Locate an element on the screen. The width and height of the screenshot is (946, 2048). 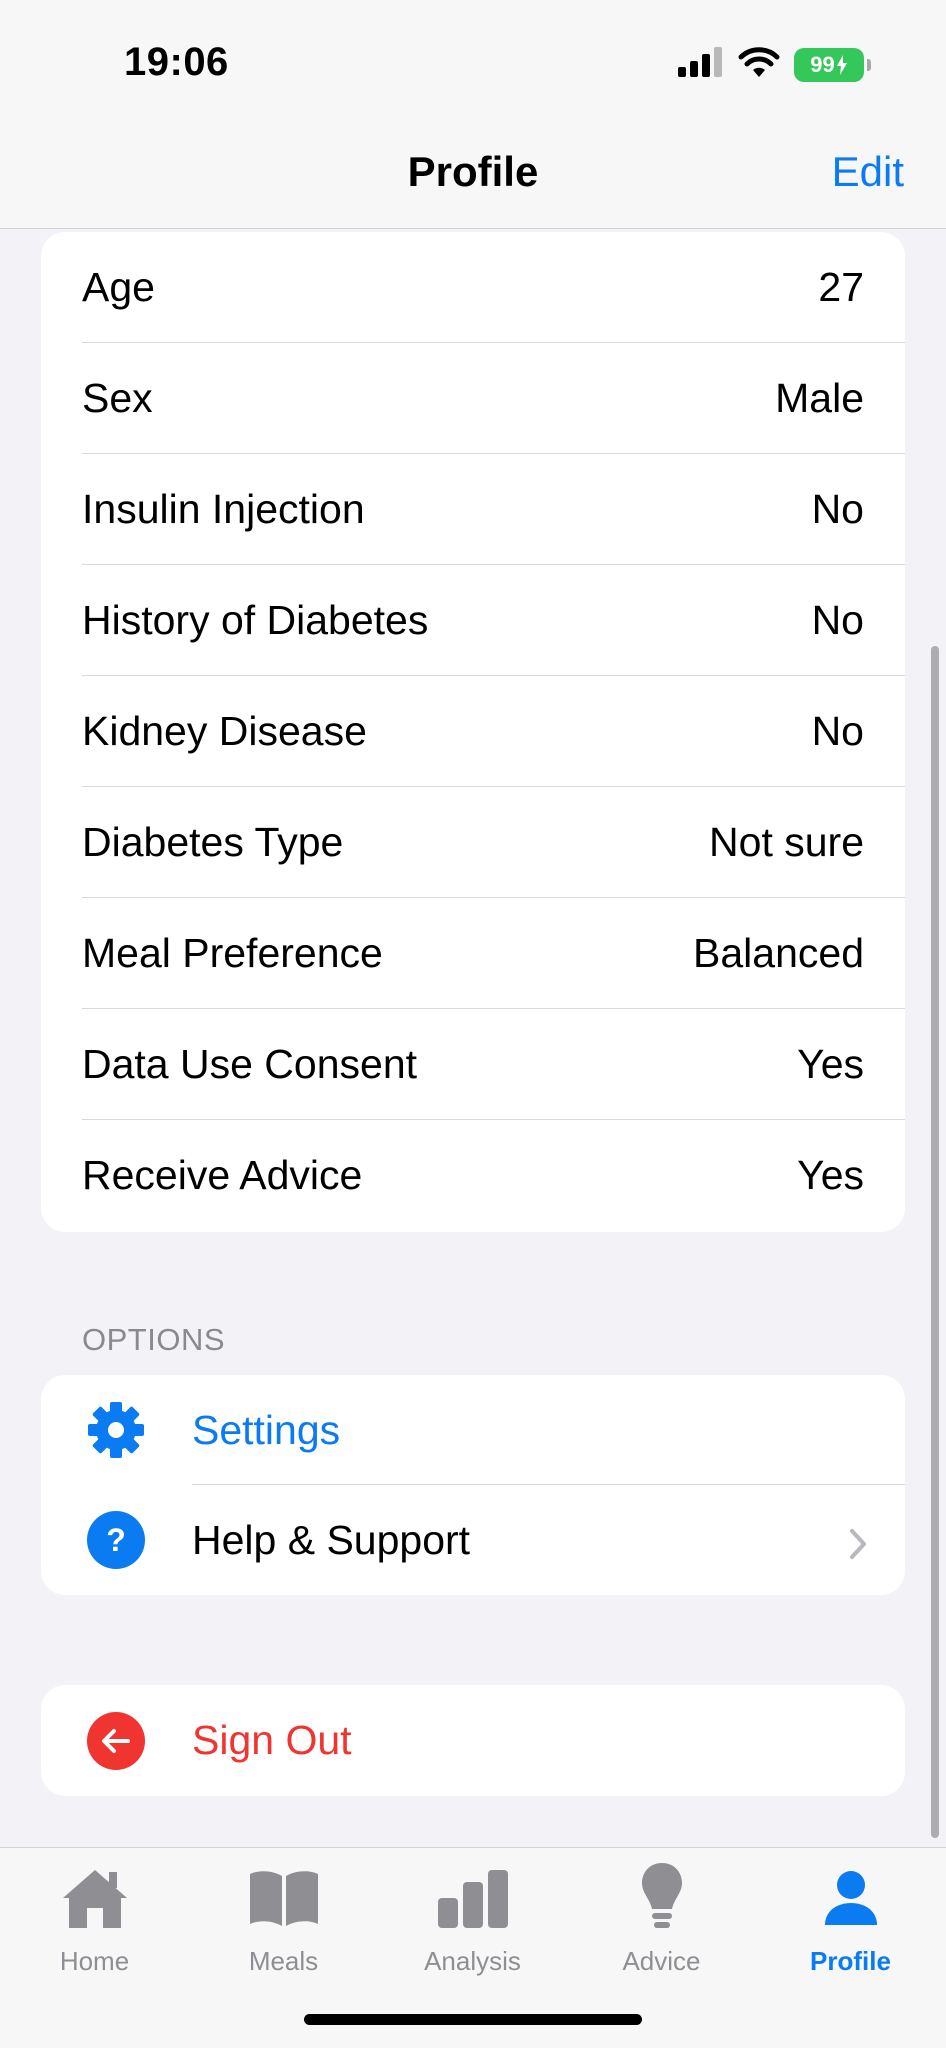
profile-row-history-of-diabetes: History of Diabetes No is located at coordinates (473, 620).